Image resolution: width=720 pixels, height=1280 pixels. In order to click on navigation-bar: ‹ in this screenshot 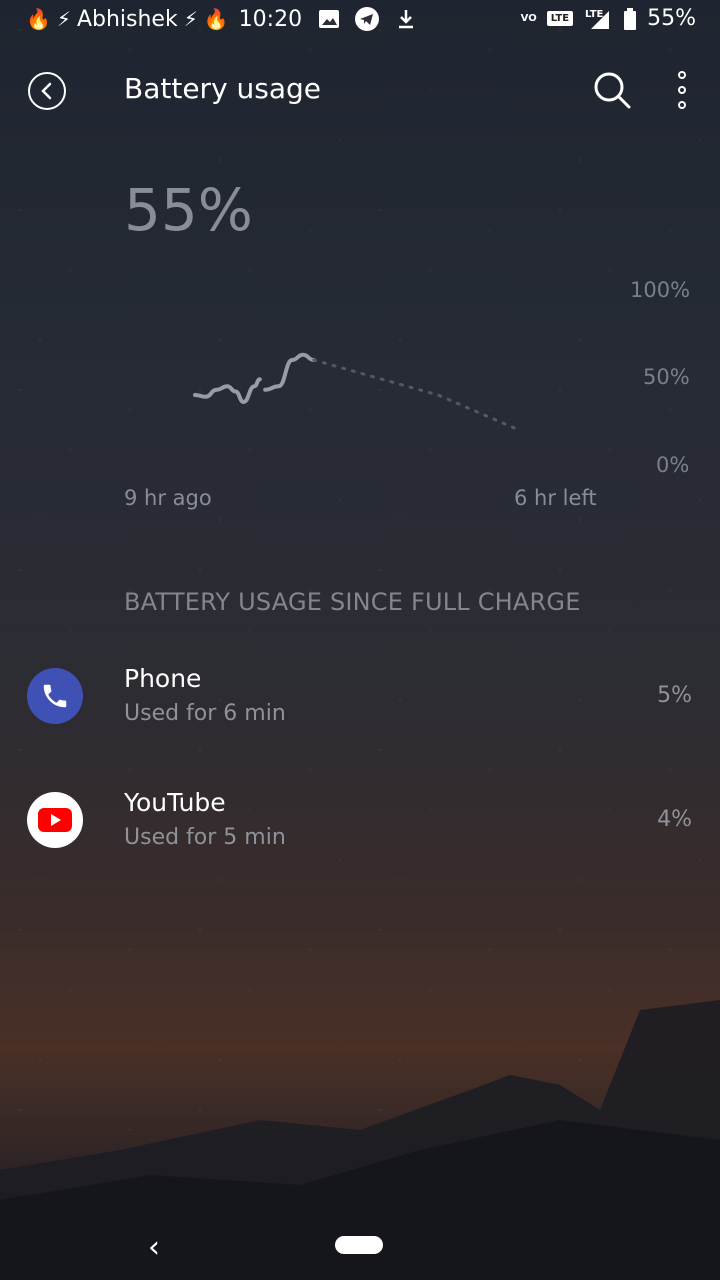, I will do `click(360, 1248)`.